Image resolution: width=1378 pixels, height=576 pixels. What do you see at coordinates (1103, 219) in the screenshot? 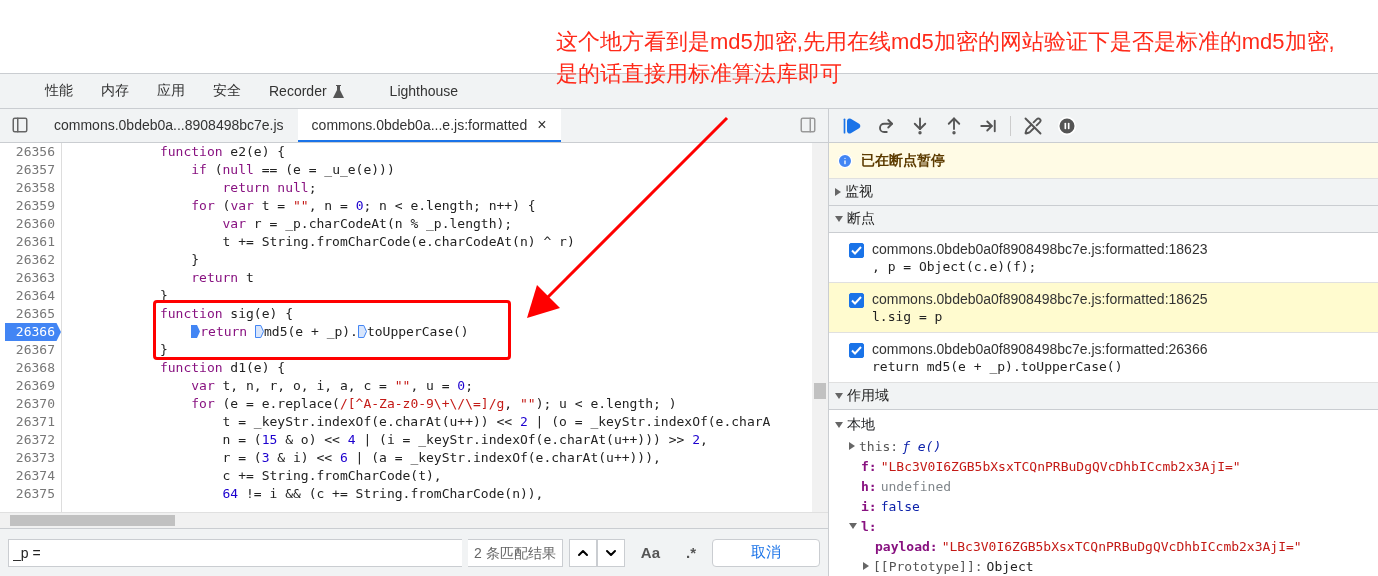
I see `section-header: 断点` at bounding box center [1103, 219].